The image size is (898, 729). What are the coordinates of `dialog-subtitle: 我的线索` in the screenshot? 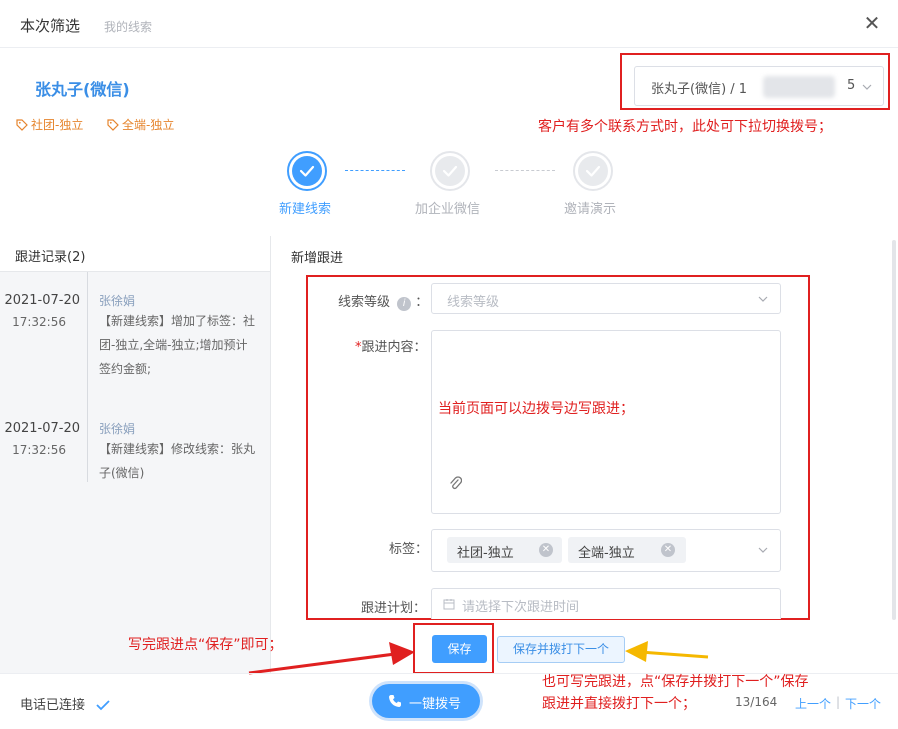 It's located at (128, 27).